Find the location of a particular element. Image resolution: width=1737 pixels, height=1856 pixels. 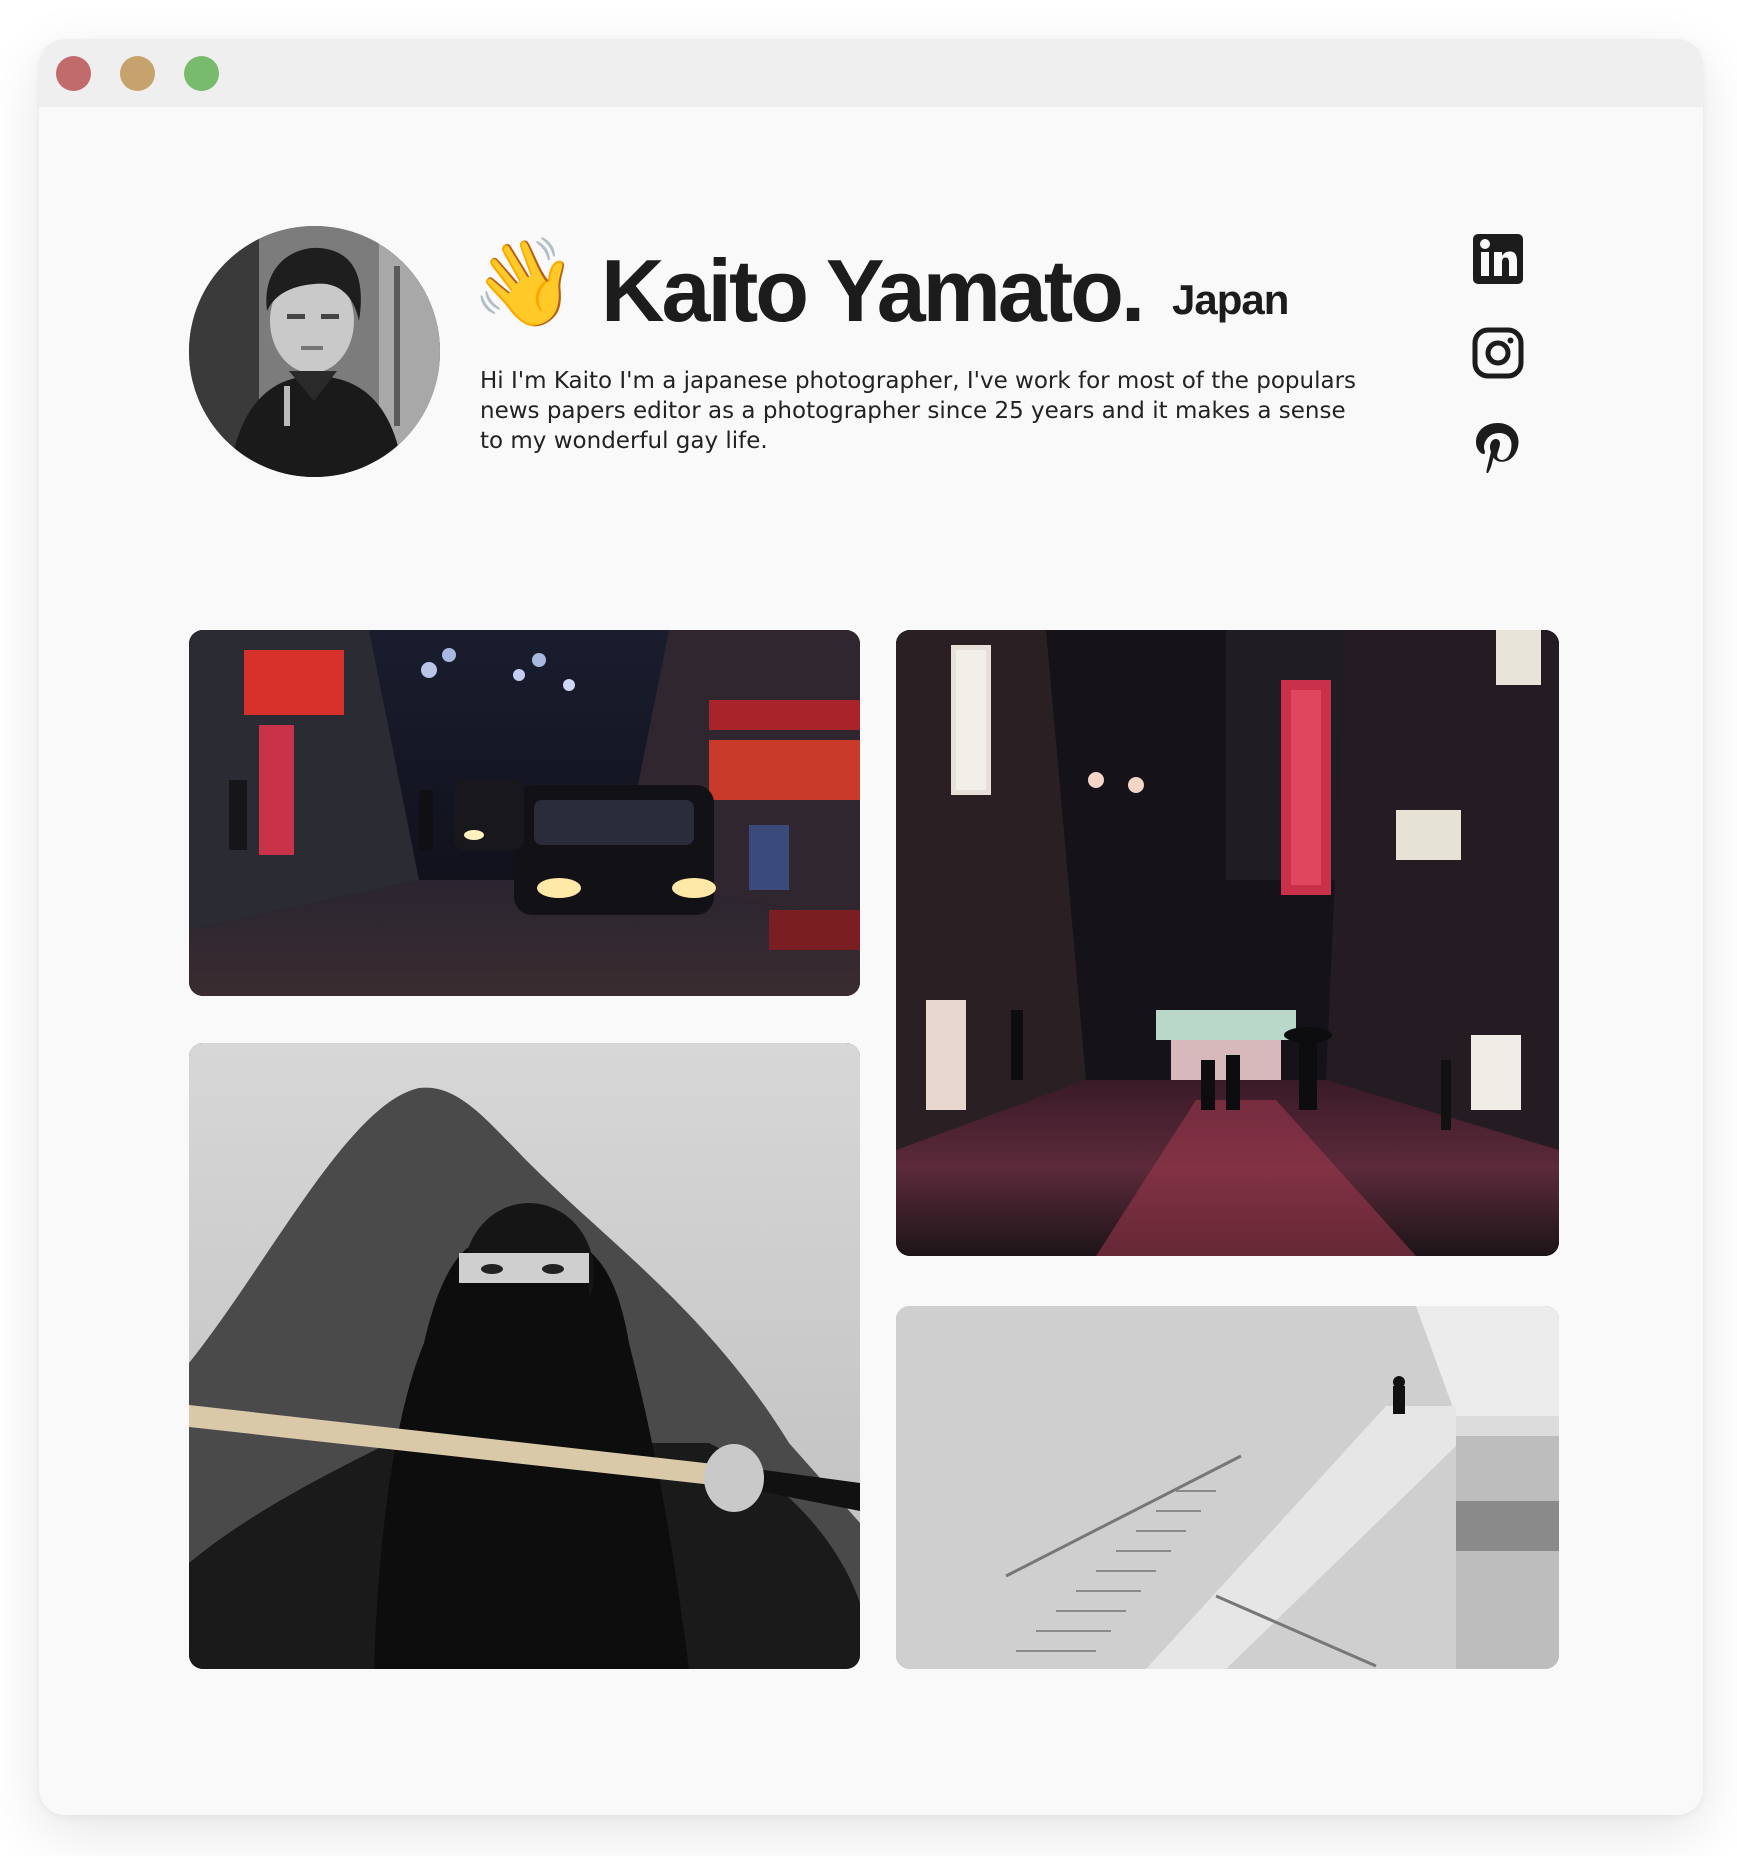

staircase-image is located at coordinates (1227, 1487).